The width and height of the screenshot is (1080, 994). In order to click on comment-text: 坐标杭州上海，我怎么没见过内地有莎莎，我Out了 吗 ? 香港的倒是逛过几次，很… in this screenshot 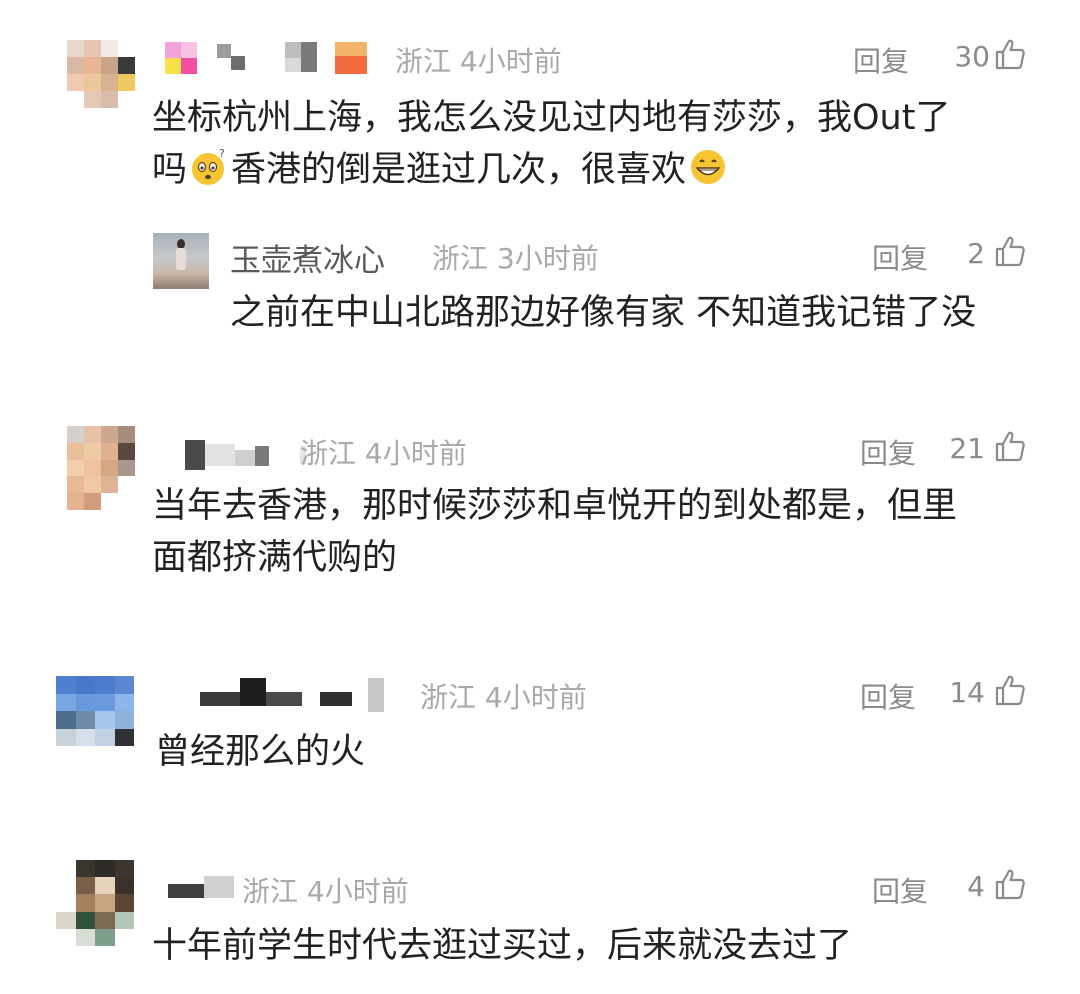, I will do `click(551, 144)`.